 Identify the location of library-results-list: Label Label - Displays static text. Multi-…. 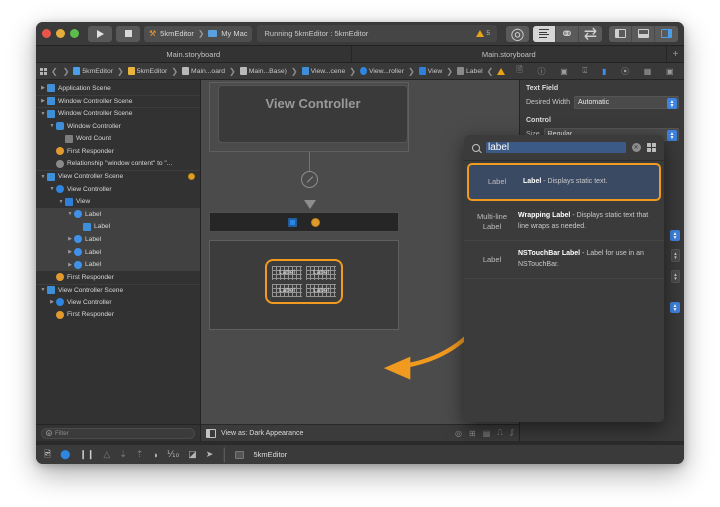
(564, 291).